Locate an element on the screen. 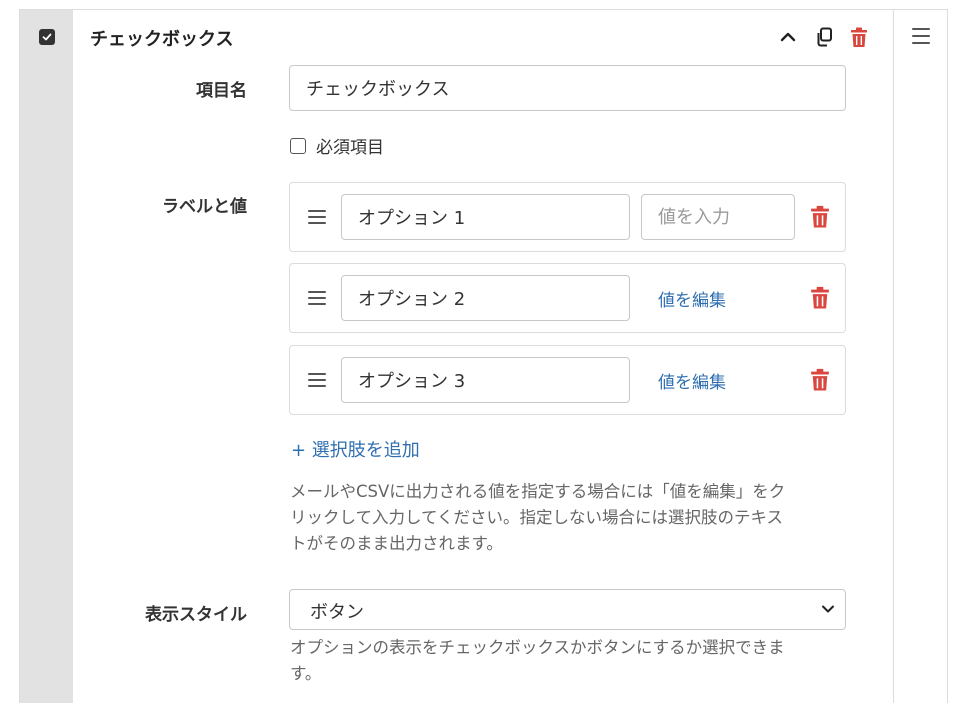  required-checkbox: 必須項目 is located at coordinates (337, 145).